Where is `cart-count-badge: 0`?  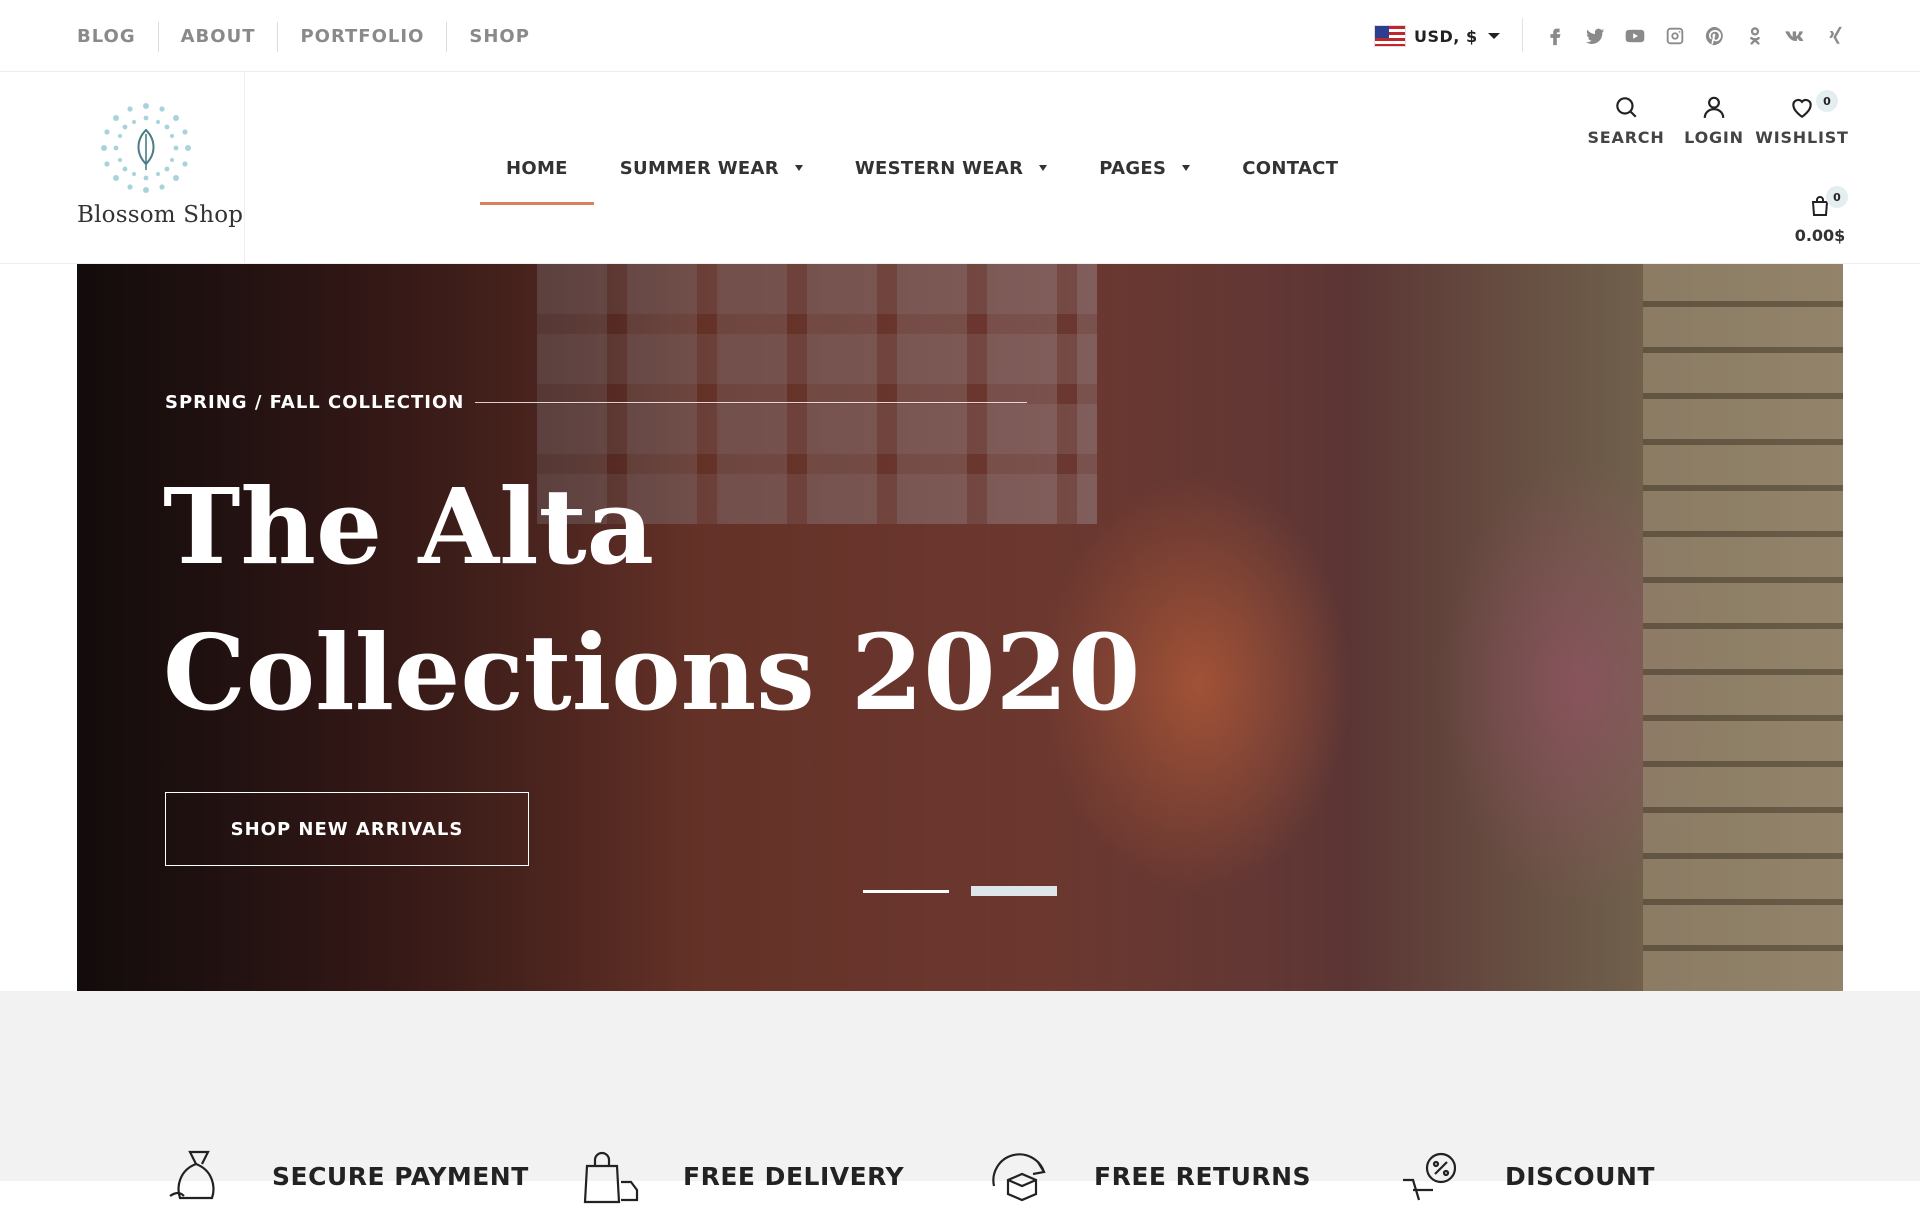 cart-count-badge: 0 is located at coordinates (1837, 197).